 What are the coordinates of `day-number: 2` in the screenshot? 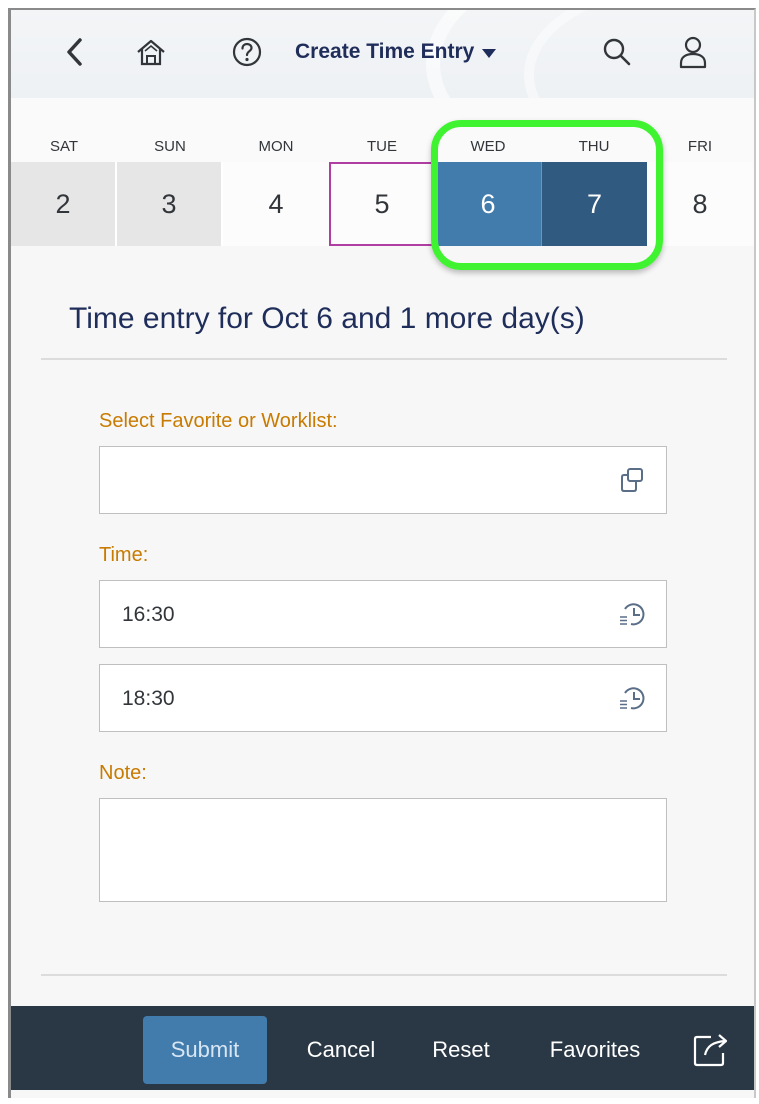 It's located at (64, 204).